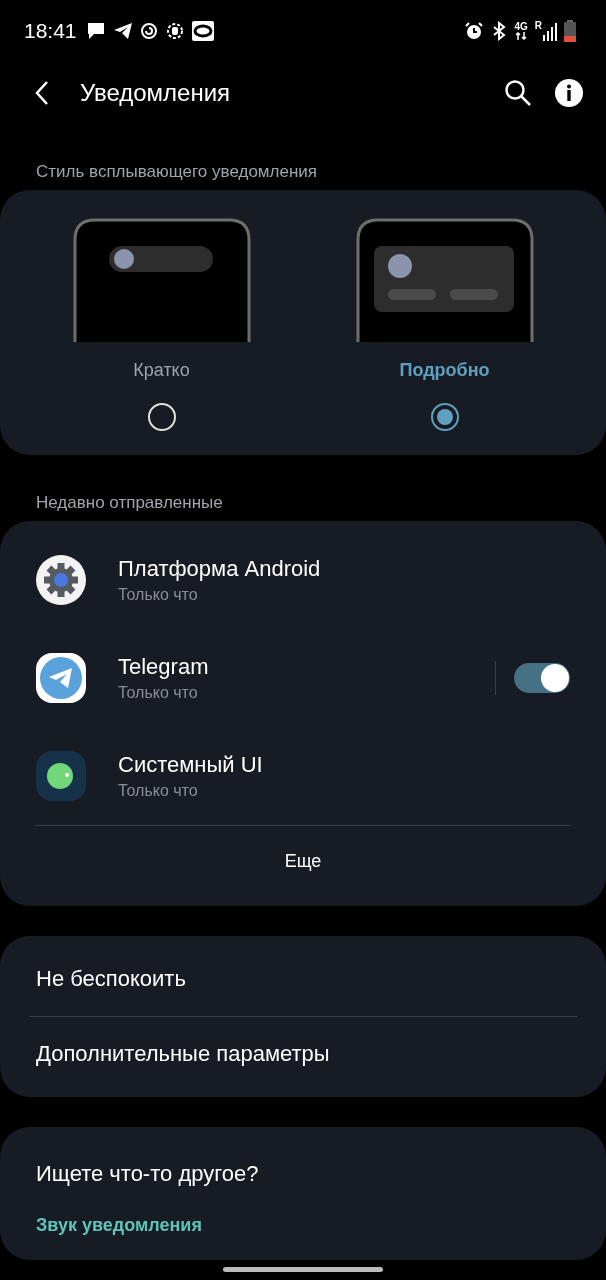  Describe the element at coordinates (202, 31) in the screenshot. I see `oval-icon` at that location.